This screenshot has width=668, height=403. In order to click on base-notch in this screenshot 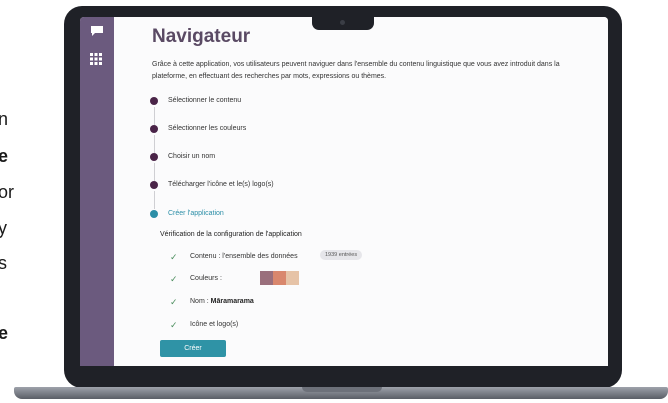, I will do `click(342, 389)`.